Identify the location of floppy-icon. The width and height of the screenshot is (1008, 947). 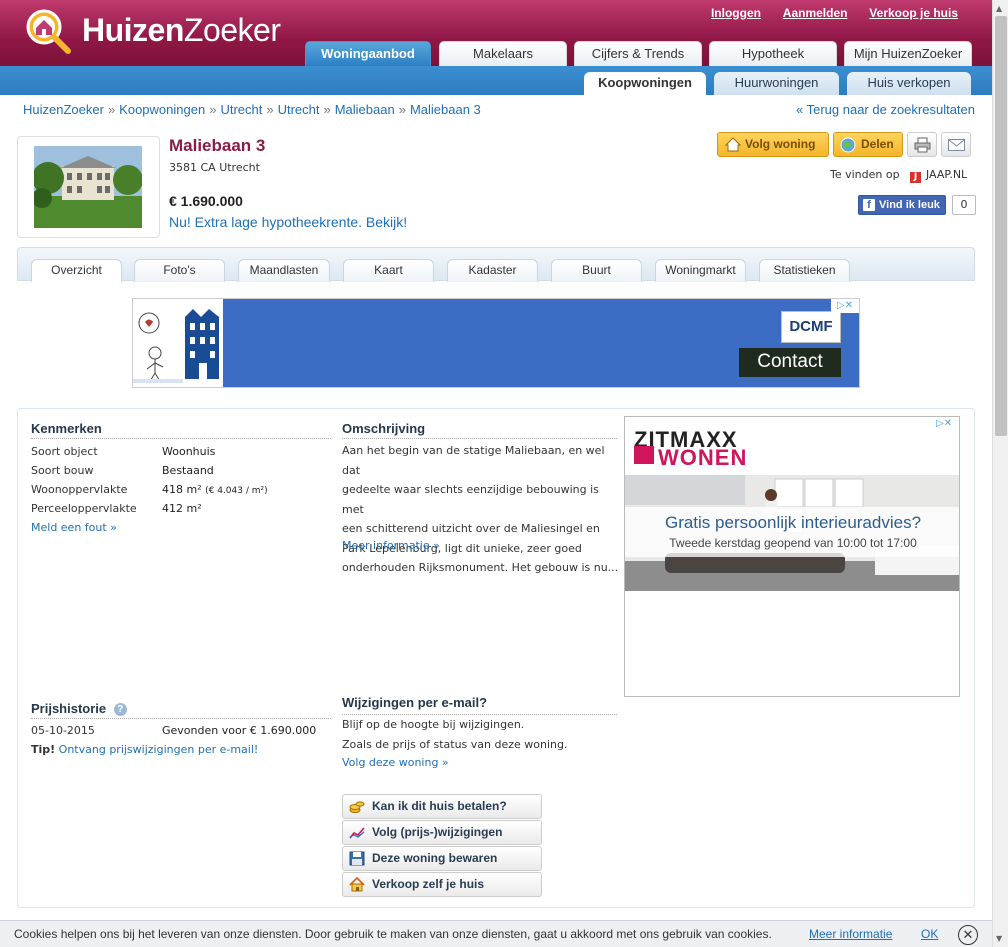
(357, 858).